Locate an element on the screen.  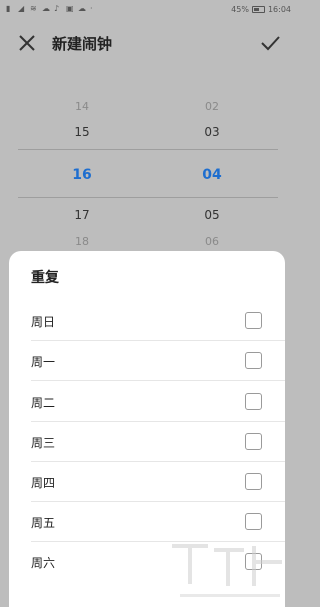
signal-icon: ◢ is located at coordinates (21, 8).